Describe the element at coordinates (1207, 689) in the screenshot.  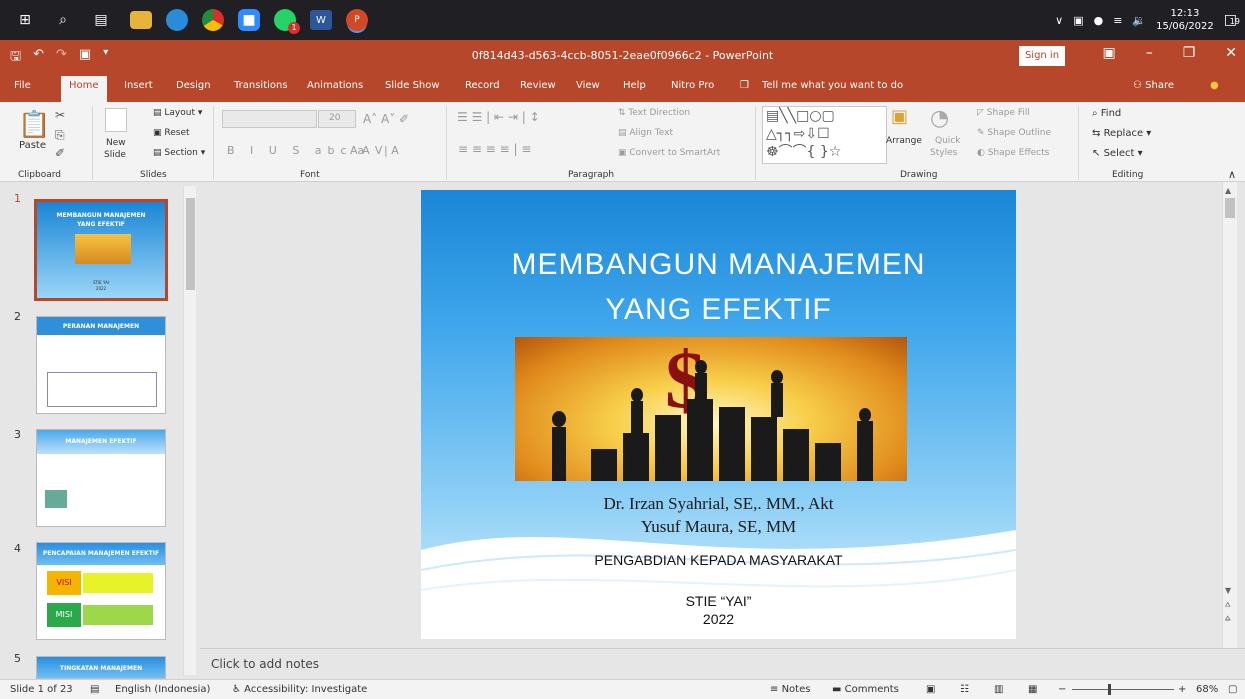
I see `zoom-level: 68%` at that location.